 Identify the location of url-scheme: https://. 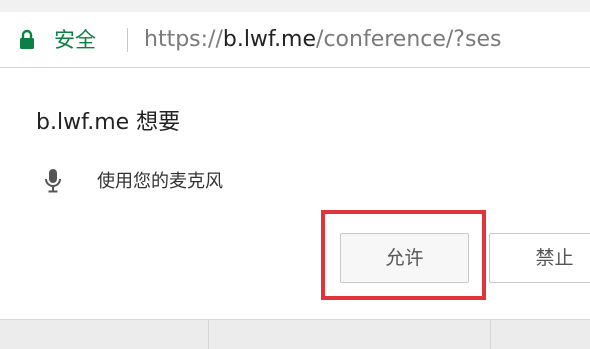
(183, 39).